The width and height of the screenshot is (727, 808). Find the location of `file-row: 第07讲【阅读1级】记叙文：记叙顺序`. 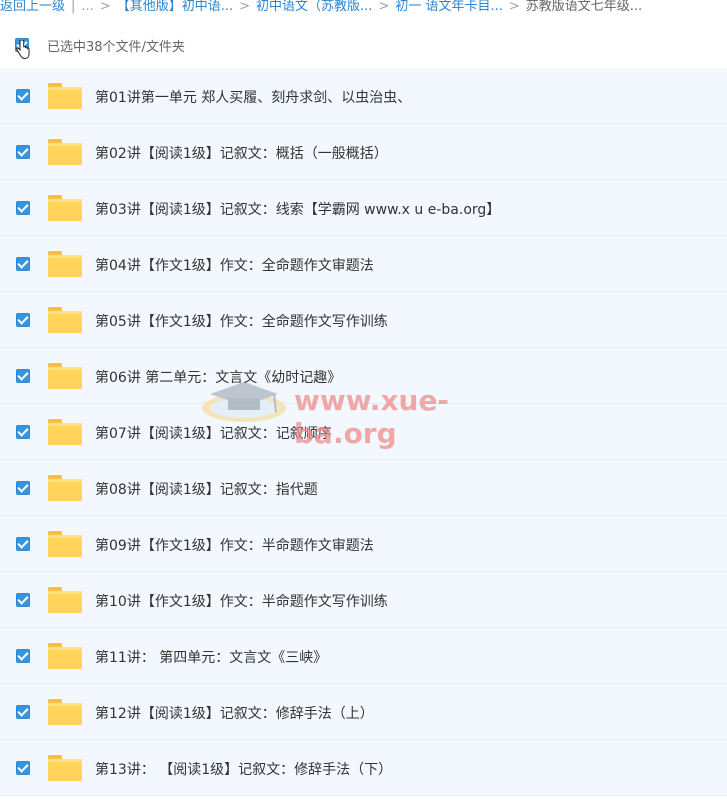

file-row: 第07讲【阅读1级】记叙文：记叙顺序 is located at coordinates (363, 432).